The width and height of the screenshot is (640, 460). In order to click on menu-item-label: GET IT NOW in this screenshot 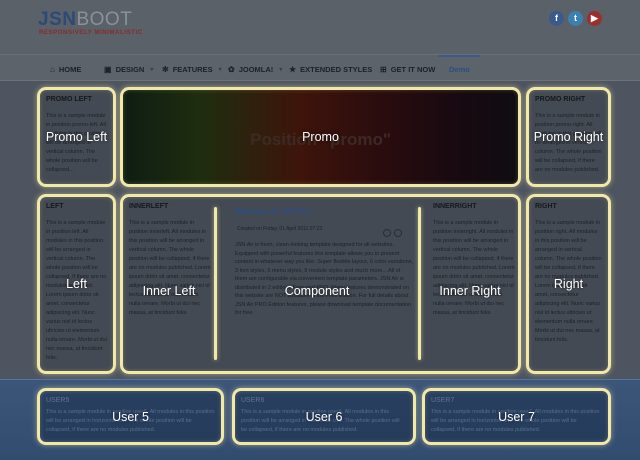, I will do `click(413, 69)`.